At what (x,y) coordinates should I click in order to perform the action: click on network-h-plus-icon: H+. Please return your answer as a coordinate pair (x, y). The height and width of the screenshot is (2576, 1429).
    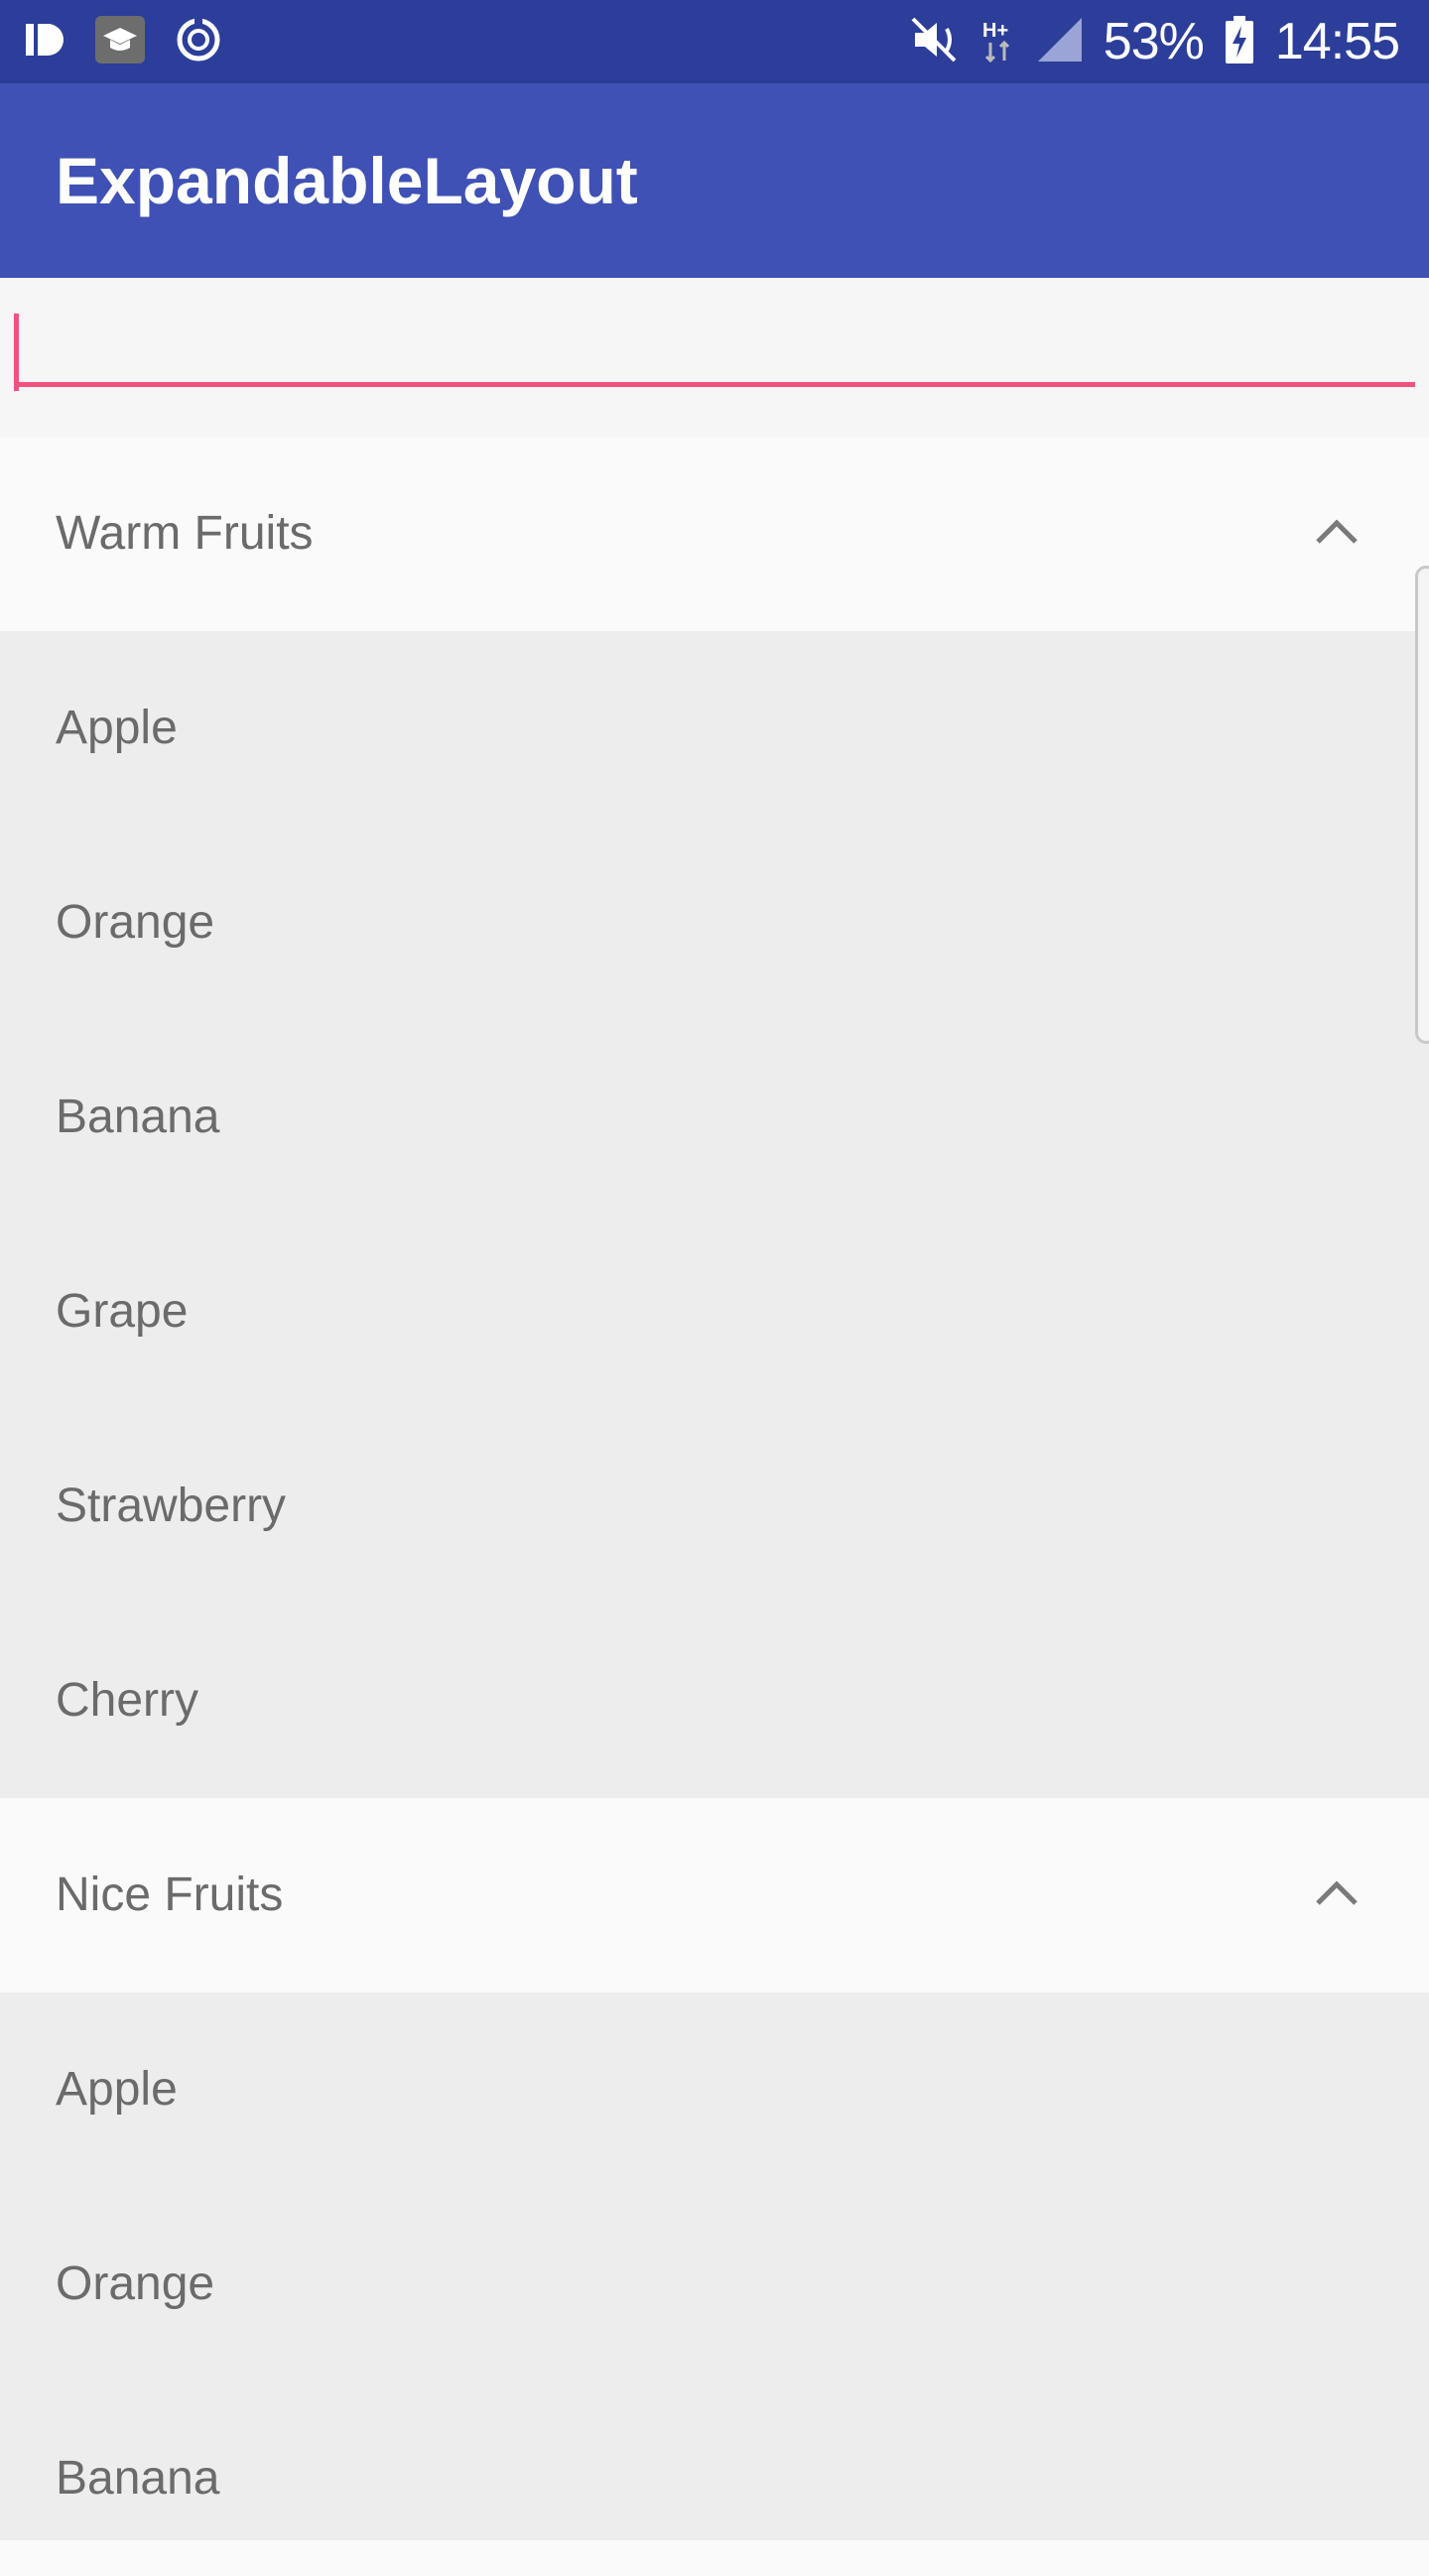
    Looking at the image, I should click on (999, 42).